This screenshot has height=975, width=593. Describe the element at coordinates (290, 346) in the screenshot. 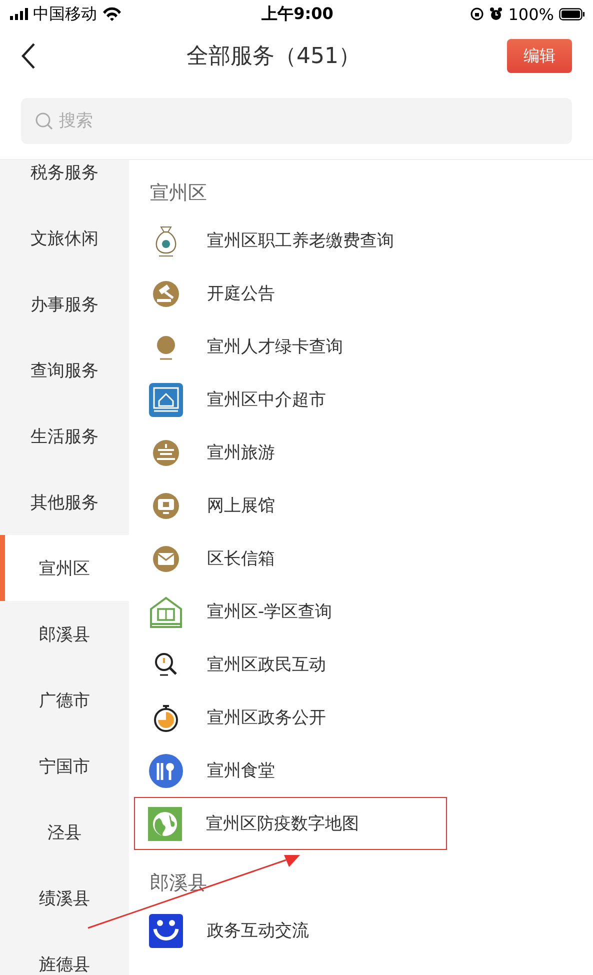

I see `service-item: 宣州人才绿卡查询` at that location.